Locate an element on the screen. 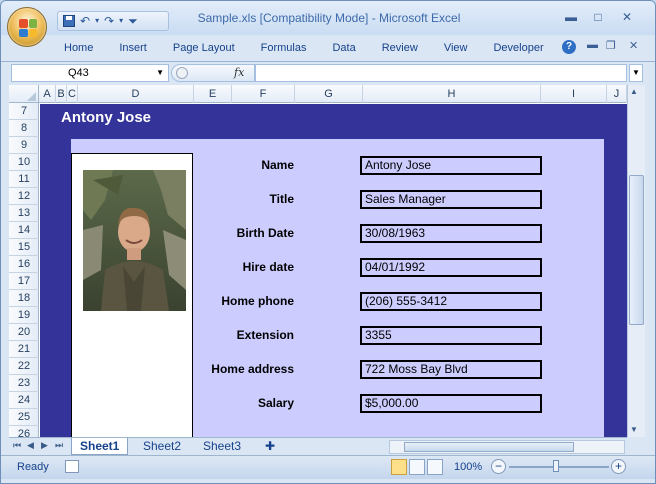 This screenshot has width=656, height=484. prev-sheet-icon: ◀ is located at coordinates (30, 445).